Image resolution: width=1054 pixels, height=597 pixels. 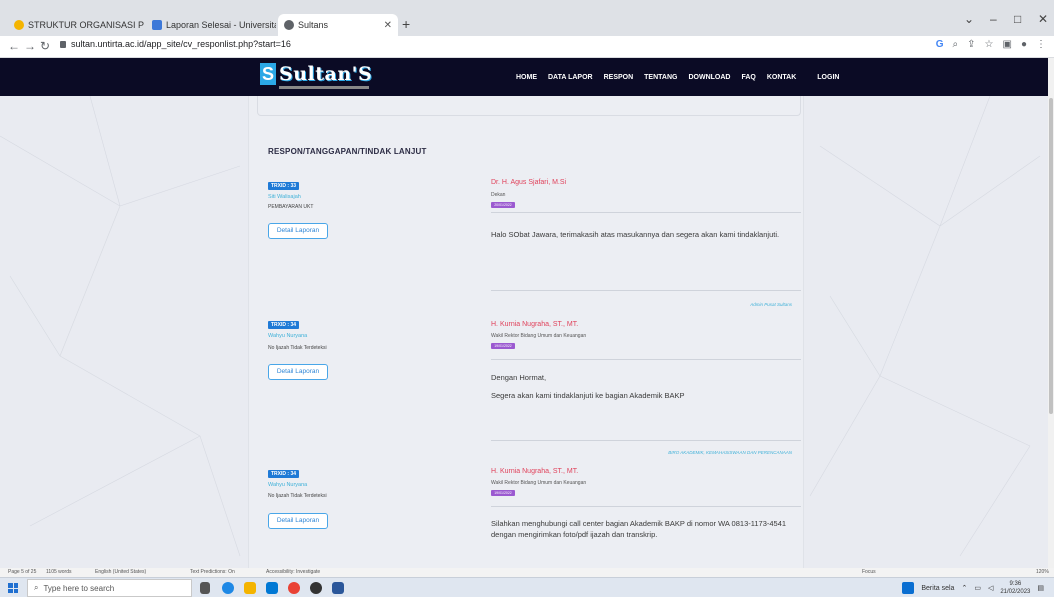 I want to click on nav-home: HOME, so click(x=526, y=77).